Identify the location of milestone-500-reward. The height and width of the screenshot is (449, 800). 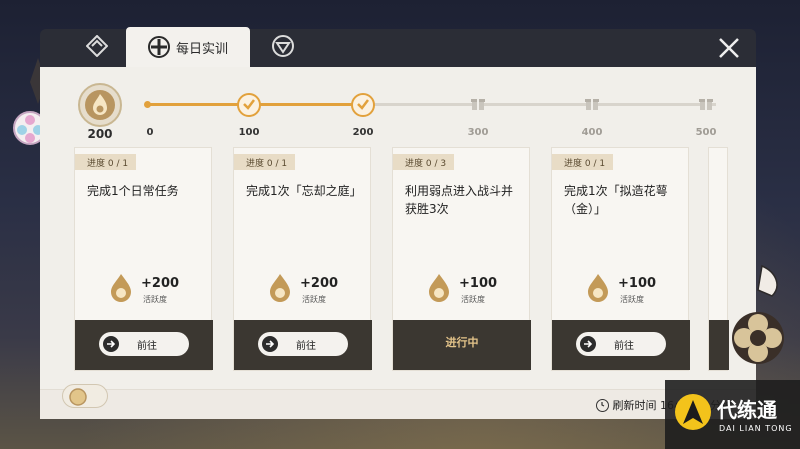
(706, 105).